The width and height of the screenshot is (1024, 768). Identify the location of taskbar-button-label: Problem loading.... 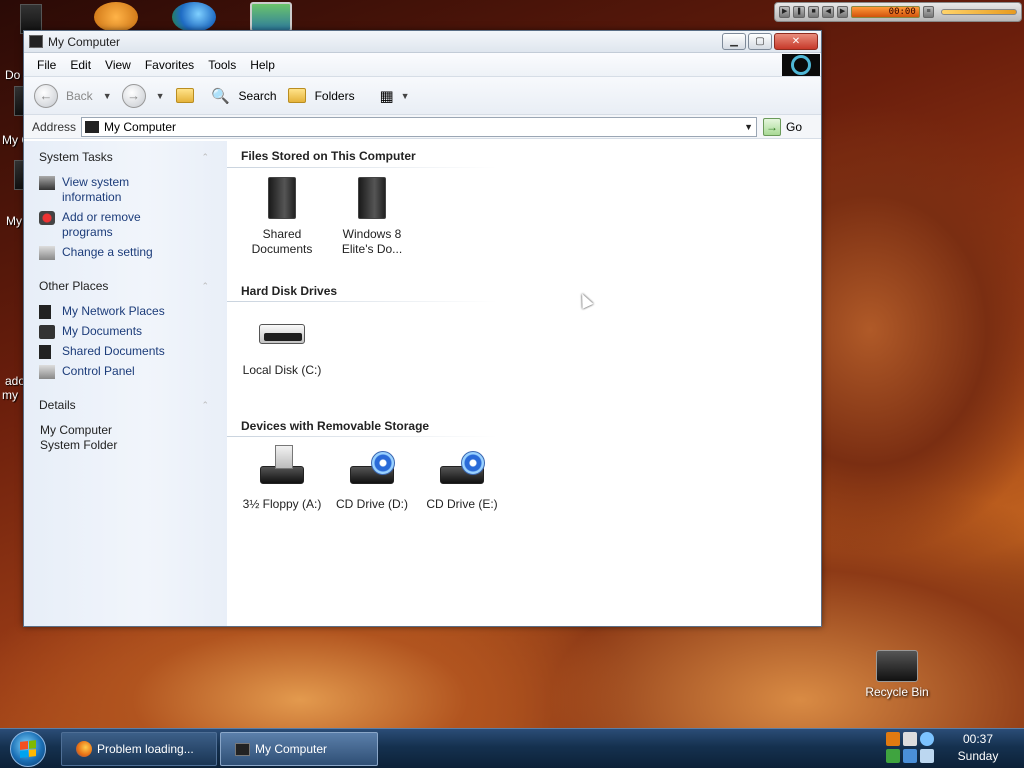
(145, 749).